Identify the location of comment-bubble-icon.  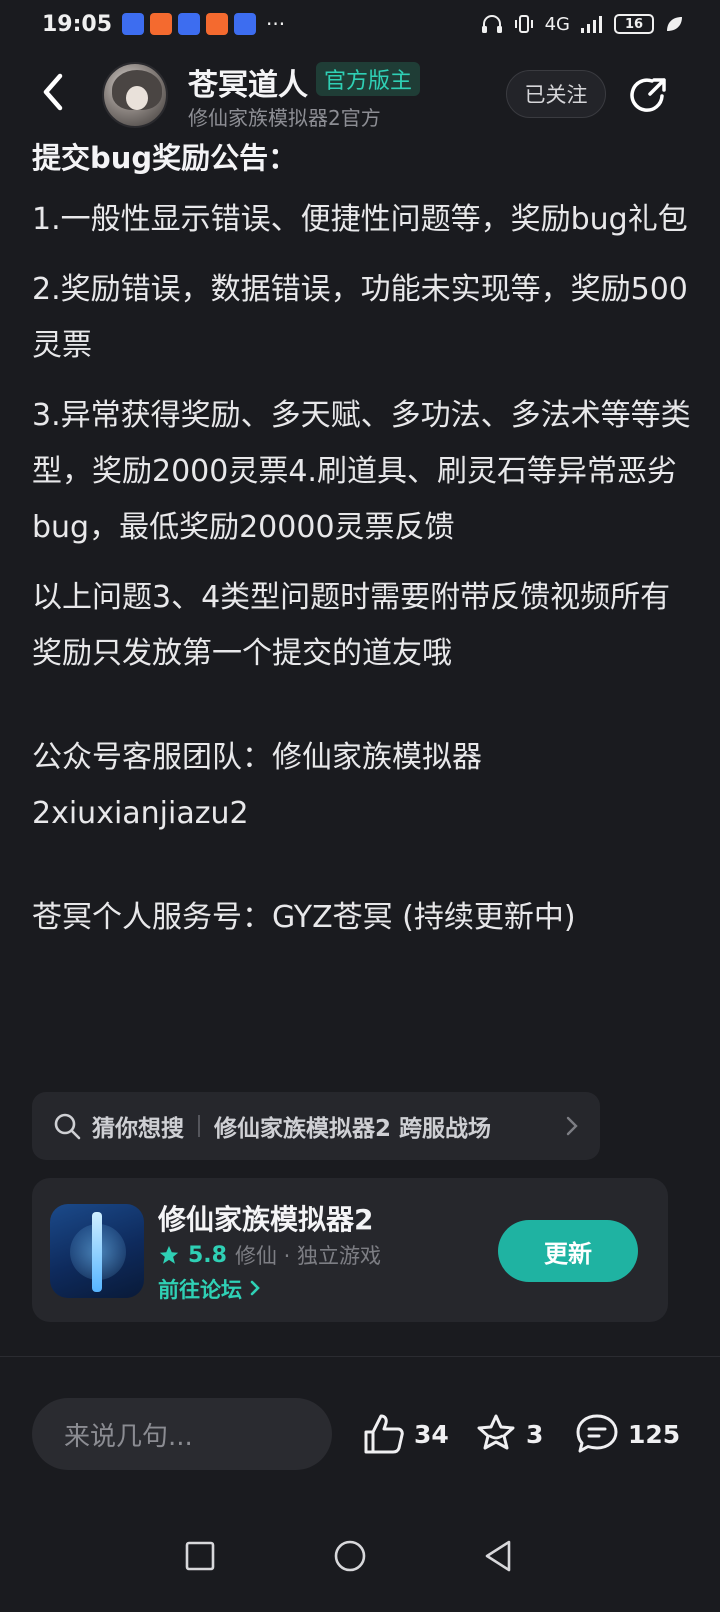
(597, 1433).